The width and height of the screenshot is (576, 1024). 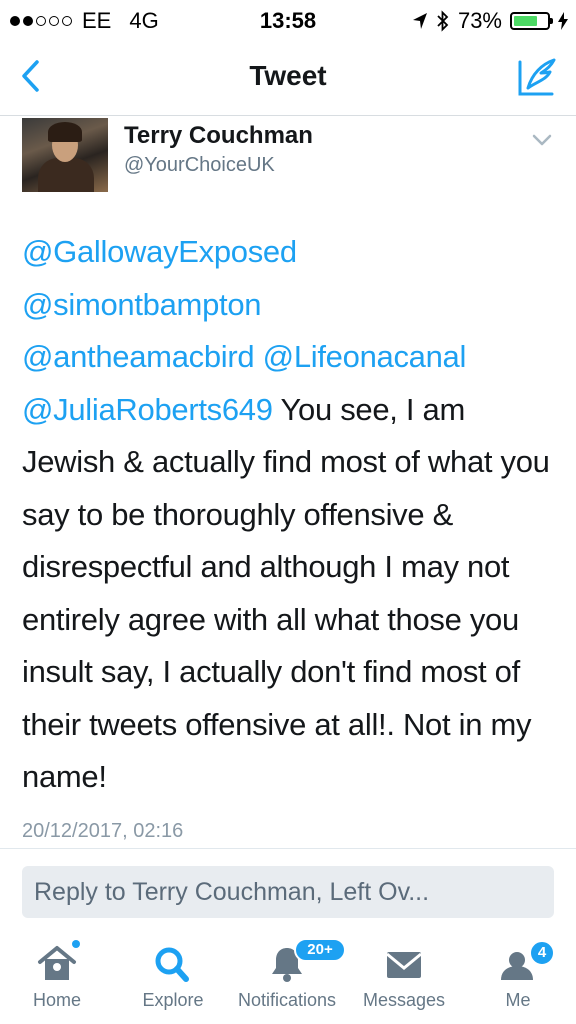 What do you see at coordinates (563, 21) in the screenshot?
I see `charging-bolt-icon` at bounding box center [563, 21].